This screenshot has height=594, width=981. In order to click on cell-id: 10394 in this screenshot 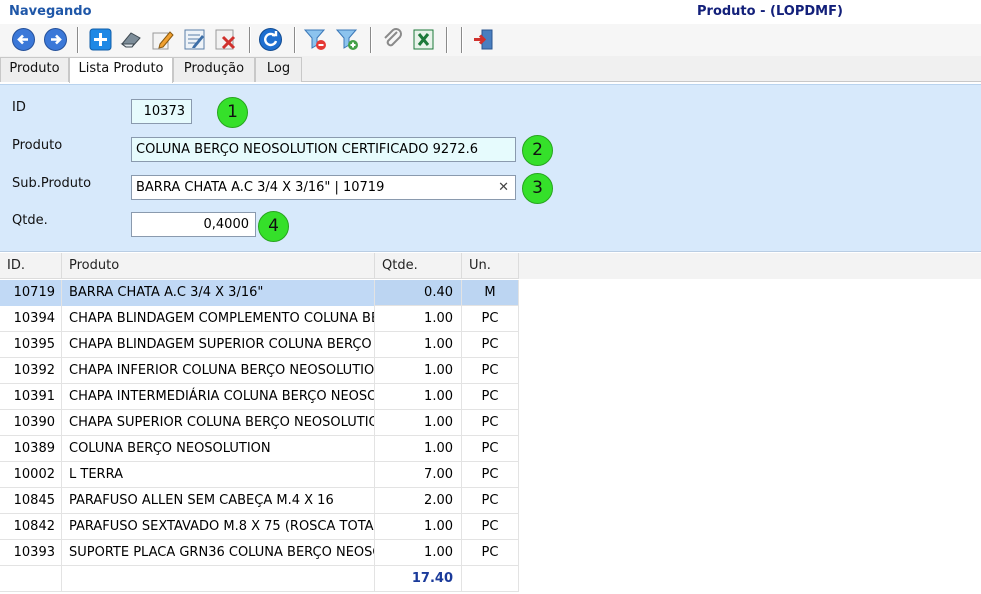, I will do `click(31, 319)`.